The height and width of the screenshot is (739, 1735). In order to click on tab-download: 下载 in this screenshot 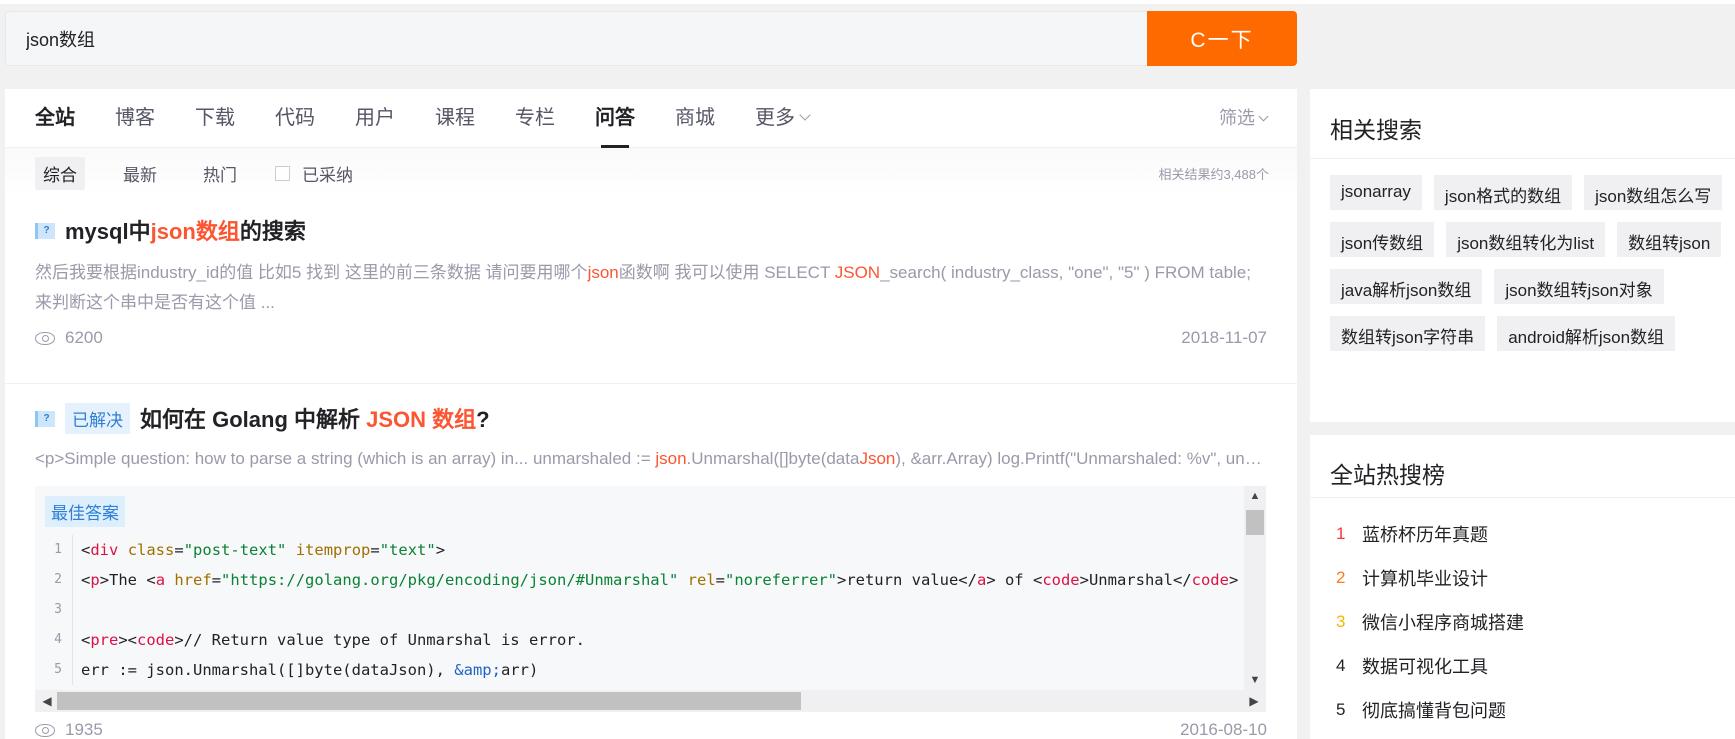, I will do `click(215, 118)`.